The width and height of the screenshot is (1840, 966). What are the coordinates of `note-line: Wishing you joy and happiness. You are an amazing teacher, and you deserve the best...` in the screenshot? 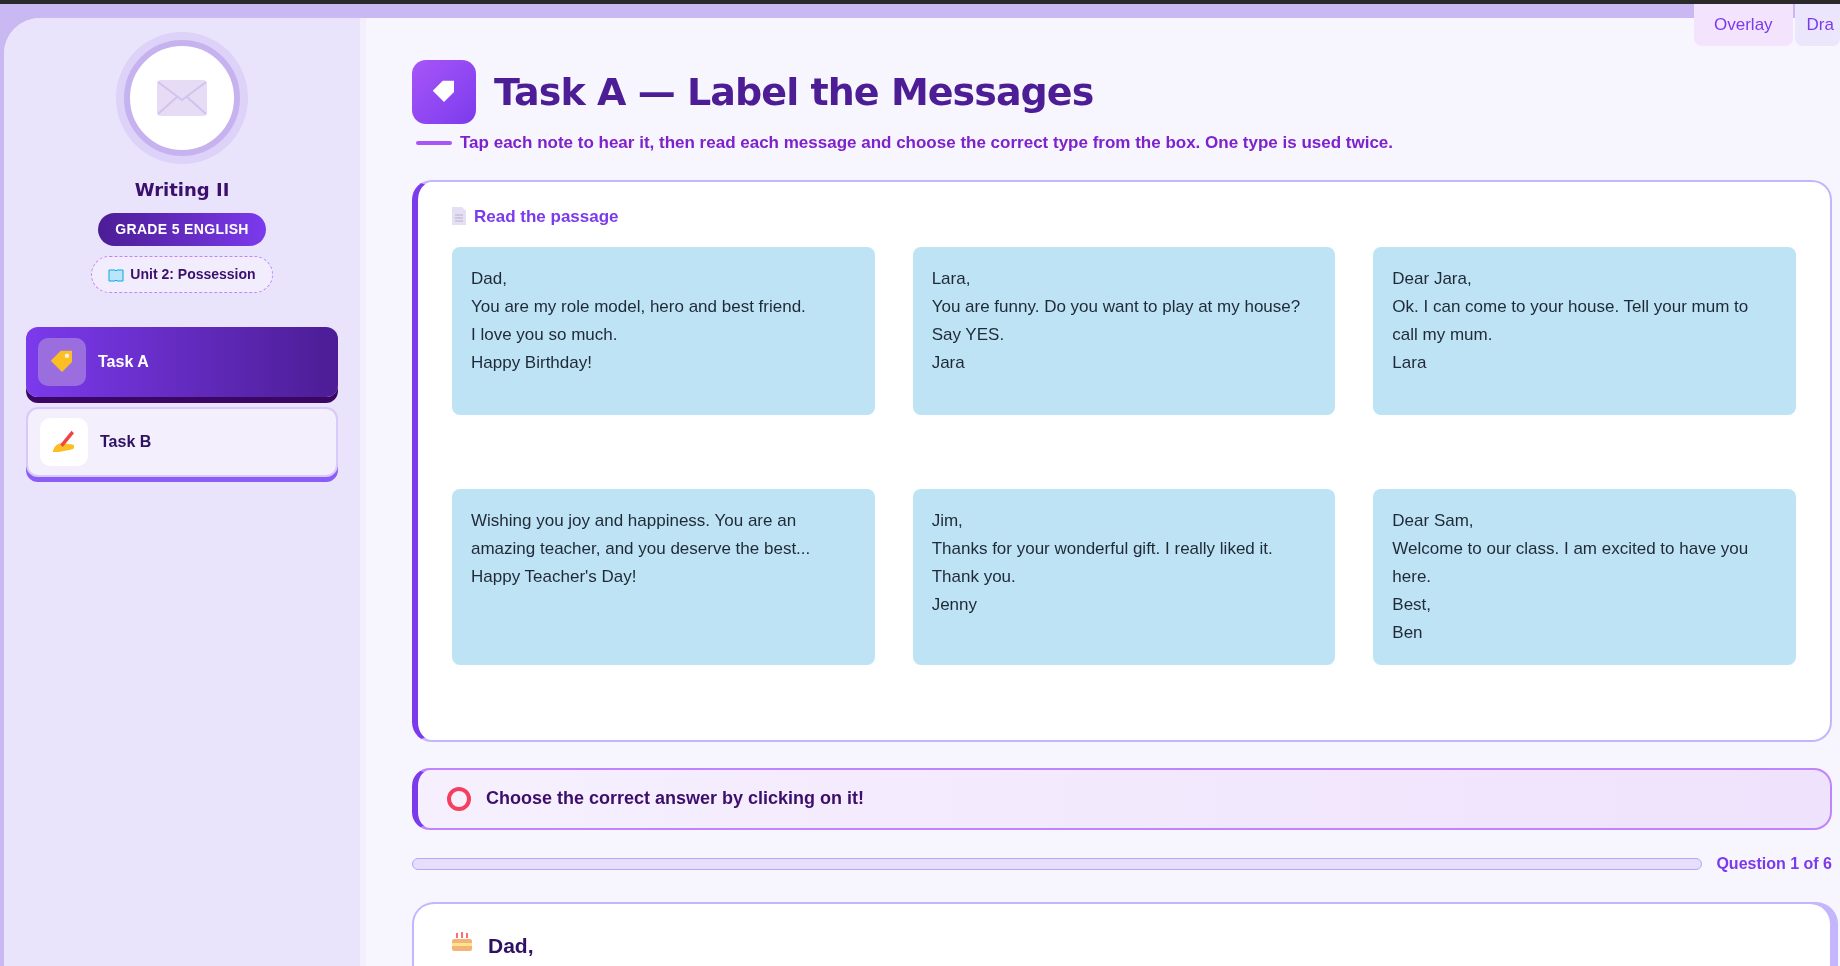 It's located at (641, 535).